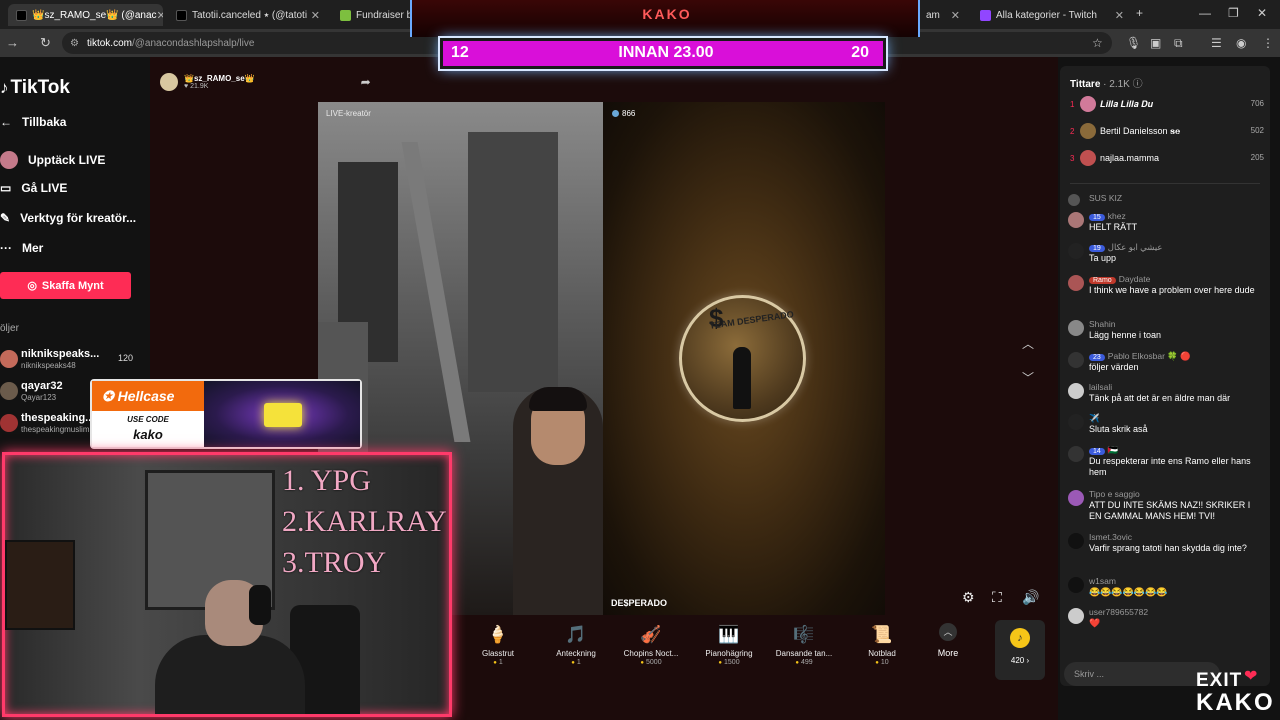  I want to click on top-viewer: 3 najlaa.mamma 205, so click(1167, 160).